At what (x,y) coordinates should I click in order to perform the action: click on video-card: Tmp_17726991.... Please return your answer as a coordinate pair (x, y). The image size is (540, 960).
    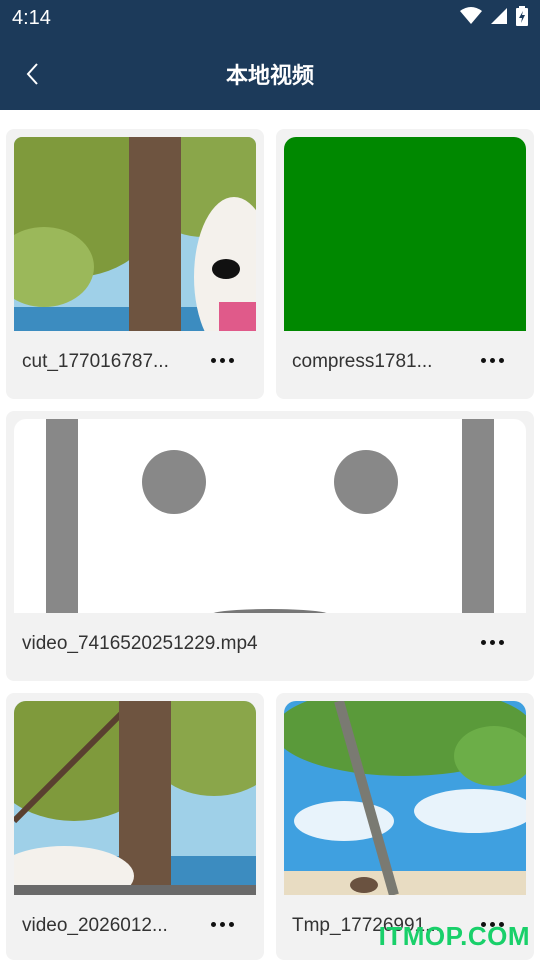
    Looking at the image, I should click on (405, 826).